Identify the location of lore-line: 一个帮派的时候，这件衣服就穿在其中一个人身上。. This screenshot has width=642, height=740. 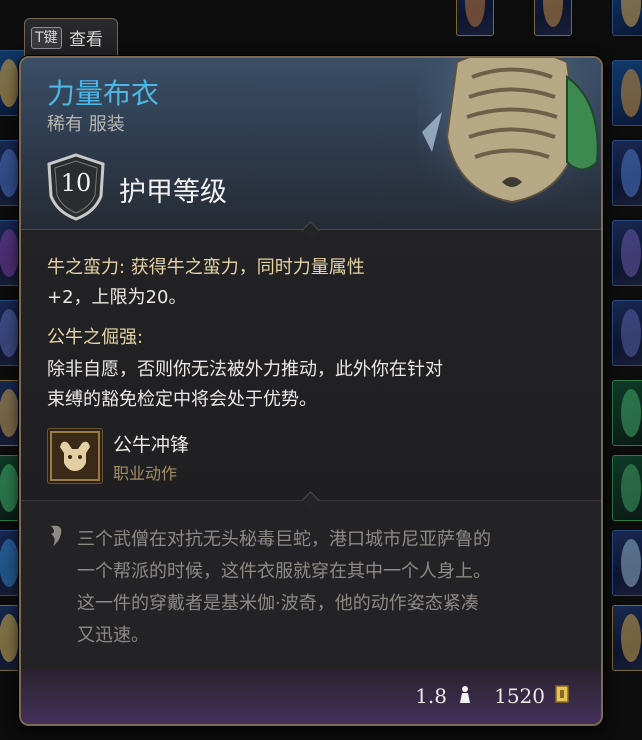
(284, 571).